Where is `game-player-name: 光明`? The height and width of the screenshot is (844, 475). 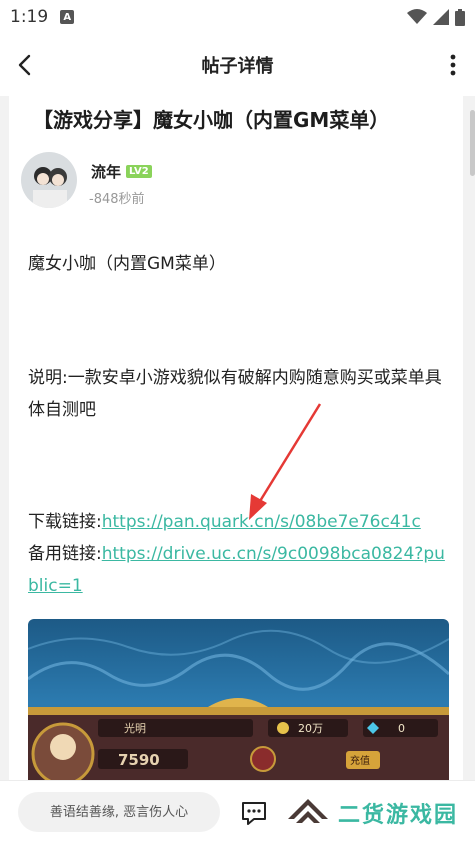 game-player-name: 光明 is located at coordinates (135, 728).